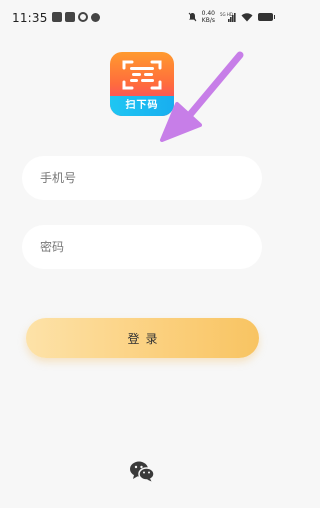  What do you see at coordinates (208, 20) in the screenshot?
I see `net-speed-unit: KB/s` at bounding box center [208, 20].